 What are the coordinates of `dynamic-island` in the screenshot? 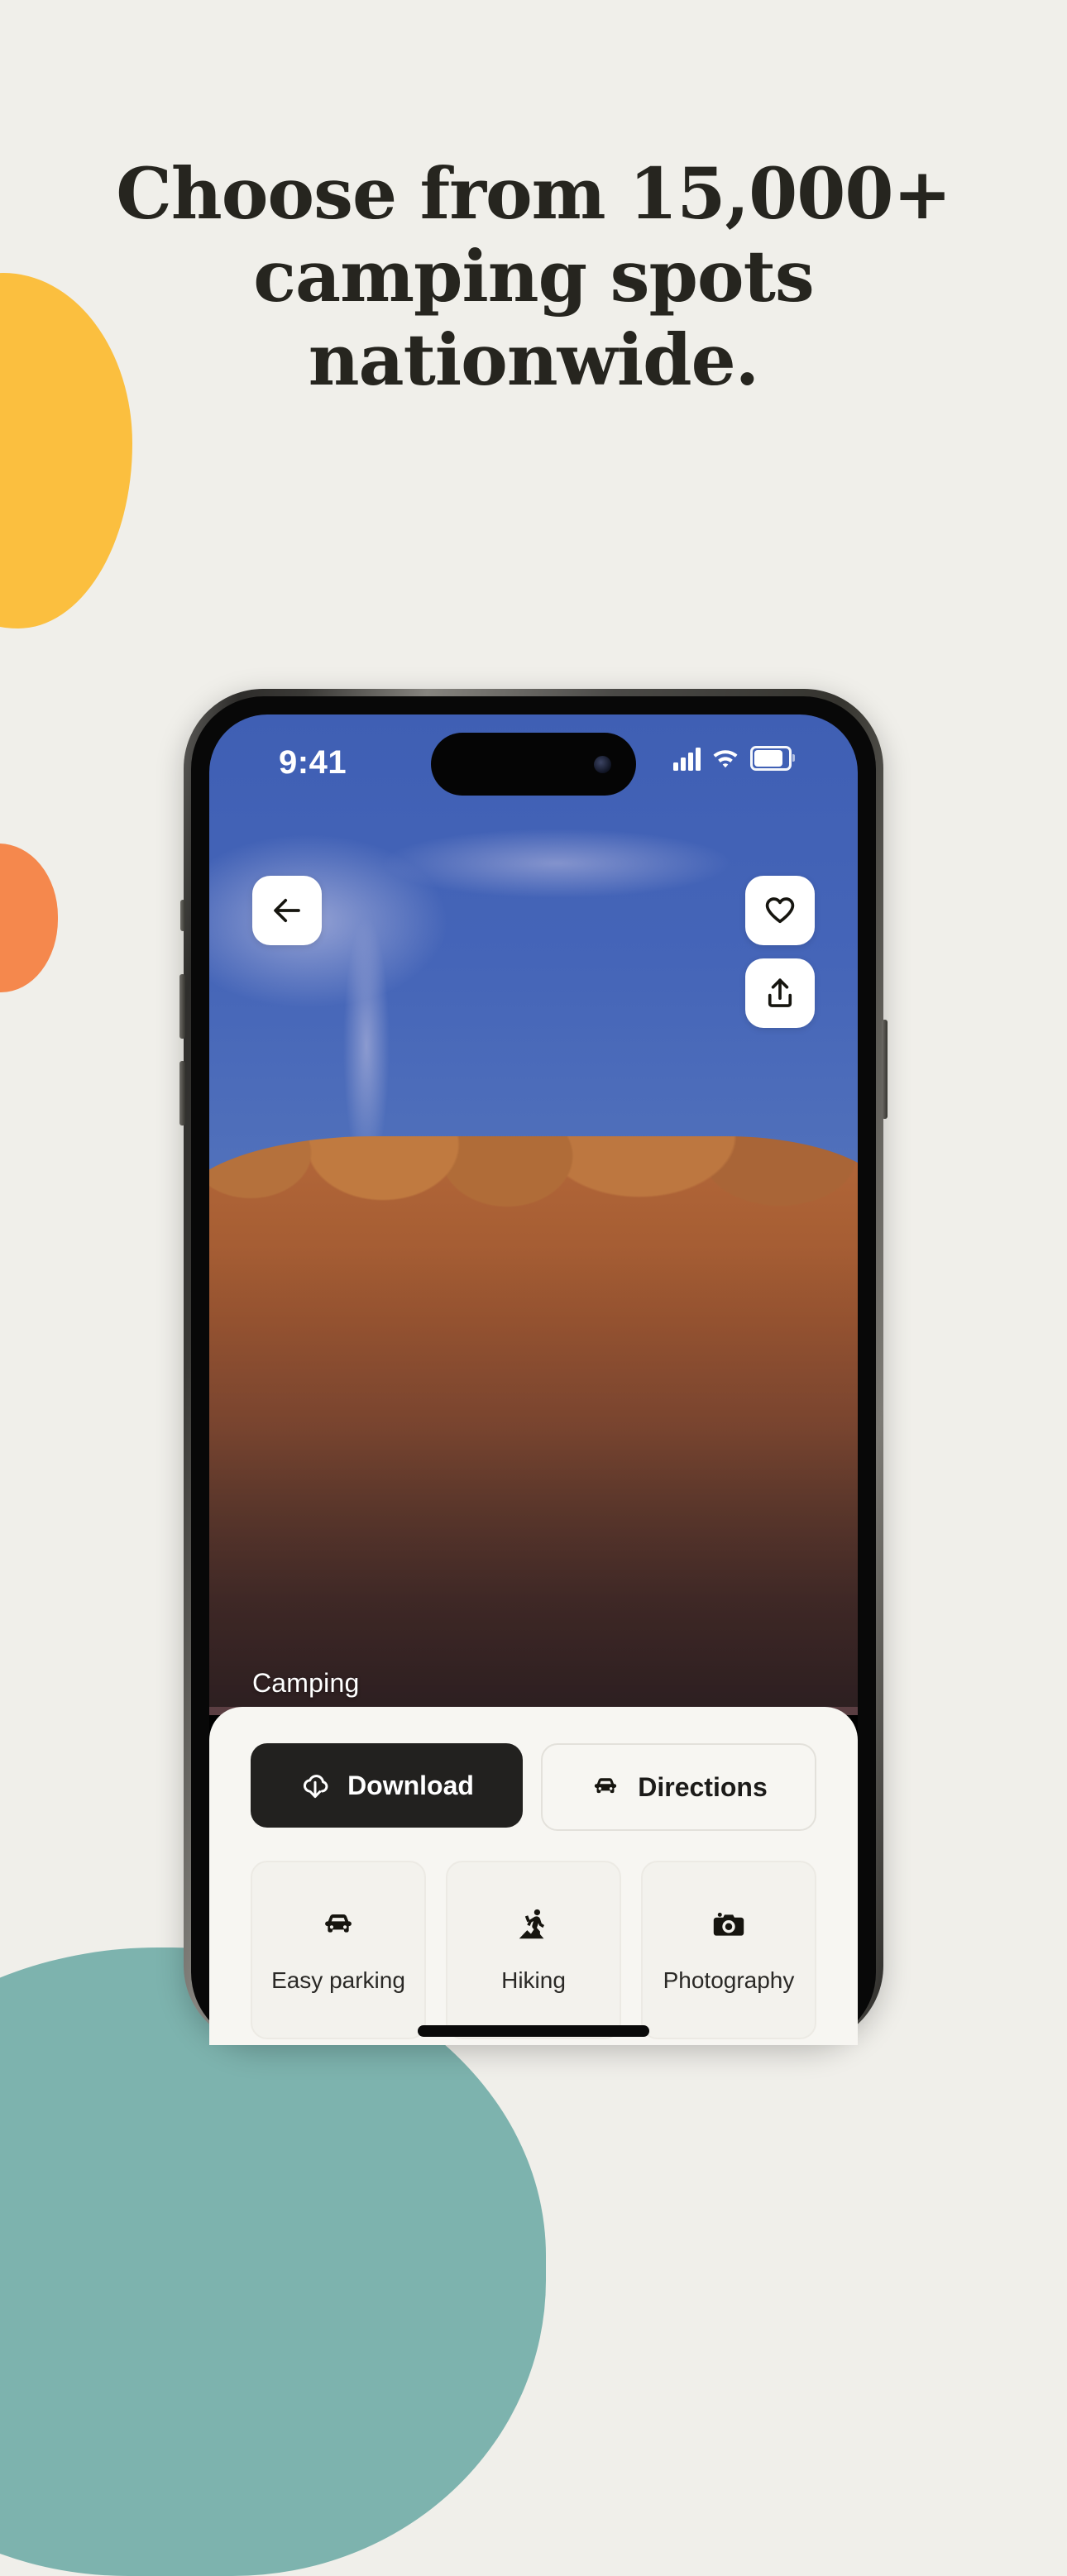 It's located at (533, 764).